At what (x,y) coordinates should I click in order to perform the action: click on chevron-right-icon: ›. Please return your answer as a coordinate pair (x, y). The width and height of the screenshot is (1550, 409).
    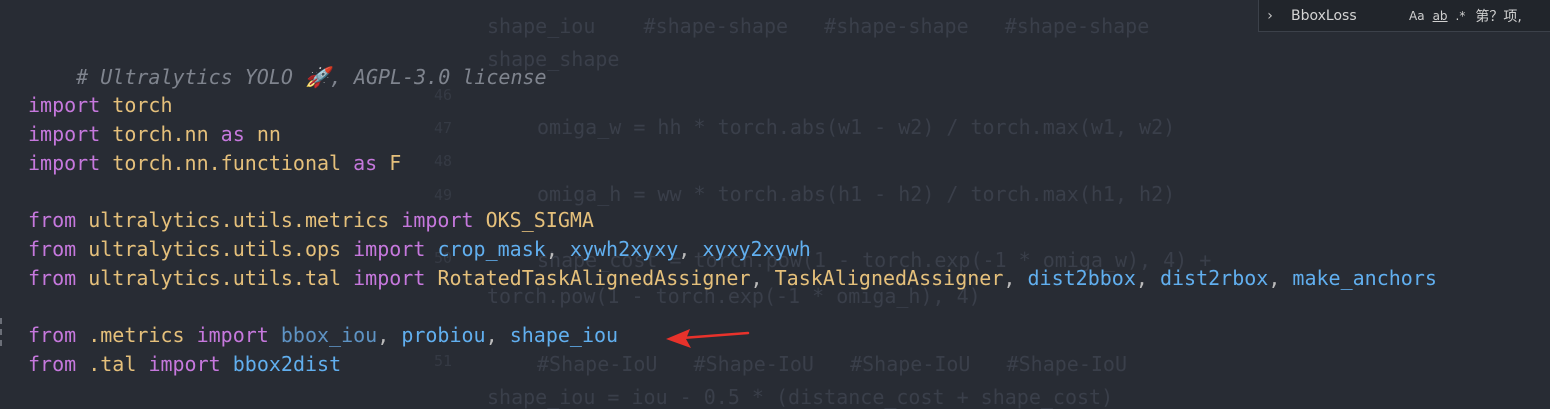
    Looking at the image, I should click on (1270, 16).